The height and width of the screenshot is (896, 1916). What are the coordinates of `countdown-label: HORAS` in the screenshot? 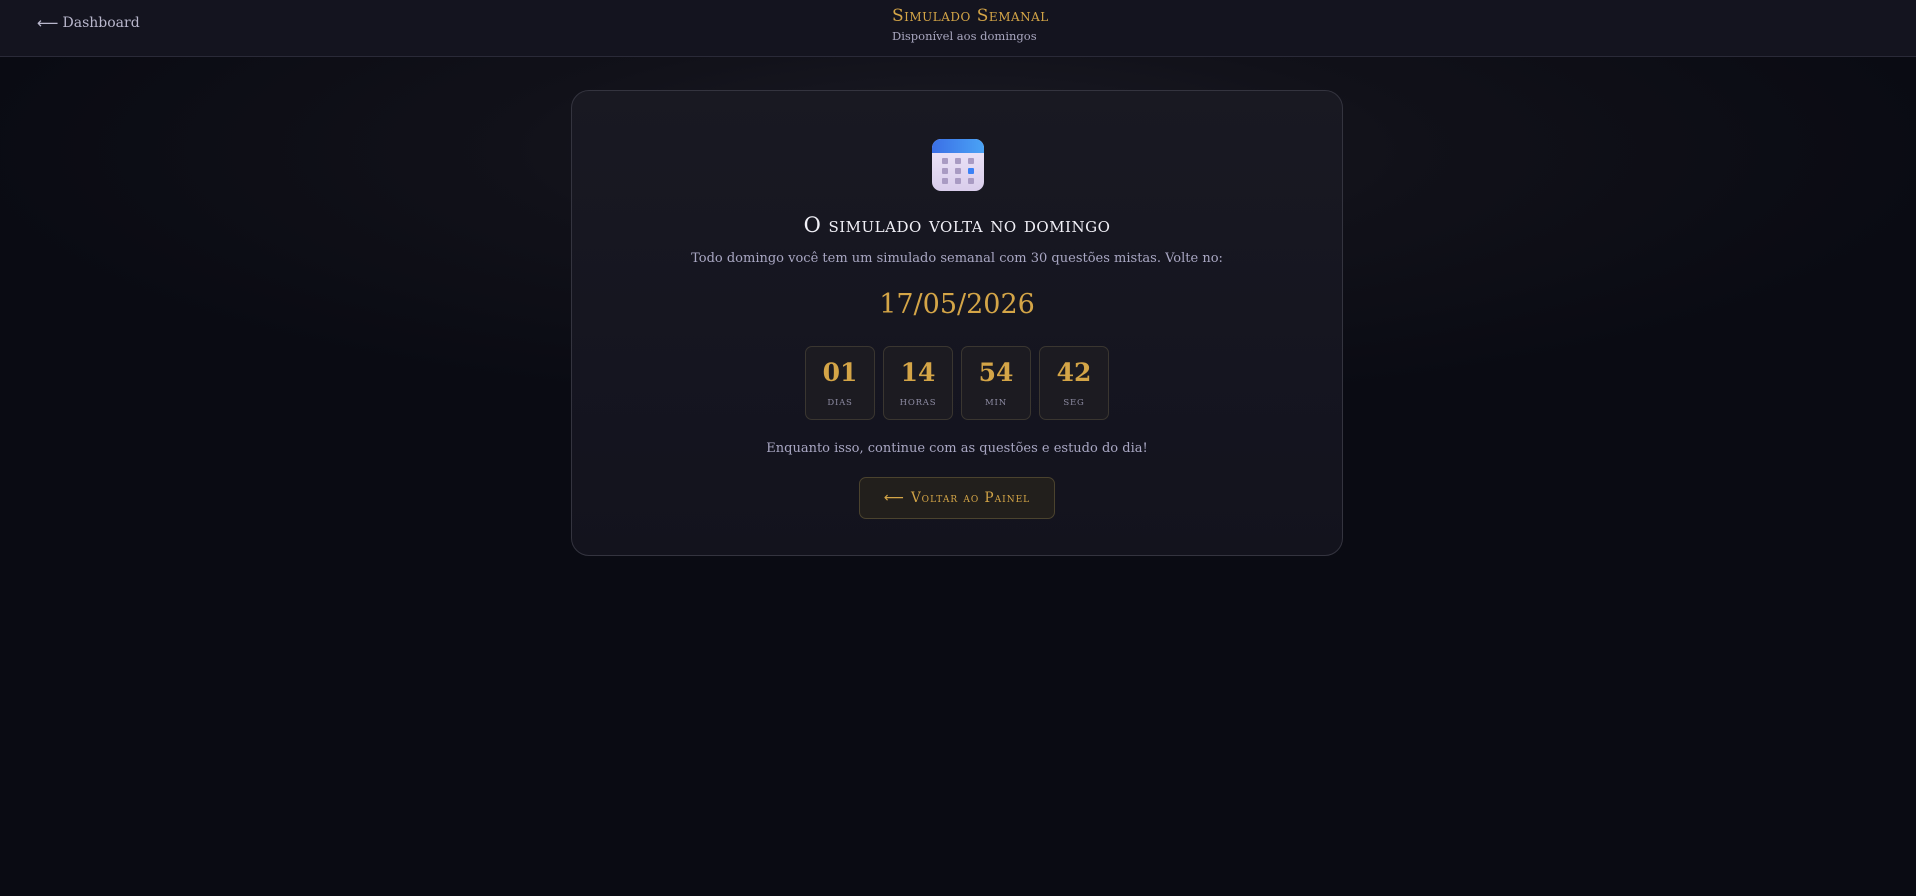 It's located at (918, 403).